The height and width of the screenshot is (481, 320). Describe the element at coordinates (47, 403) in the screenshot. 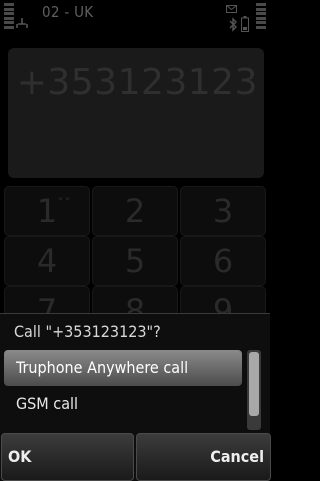

I see `option-label: GSM call` at that location.